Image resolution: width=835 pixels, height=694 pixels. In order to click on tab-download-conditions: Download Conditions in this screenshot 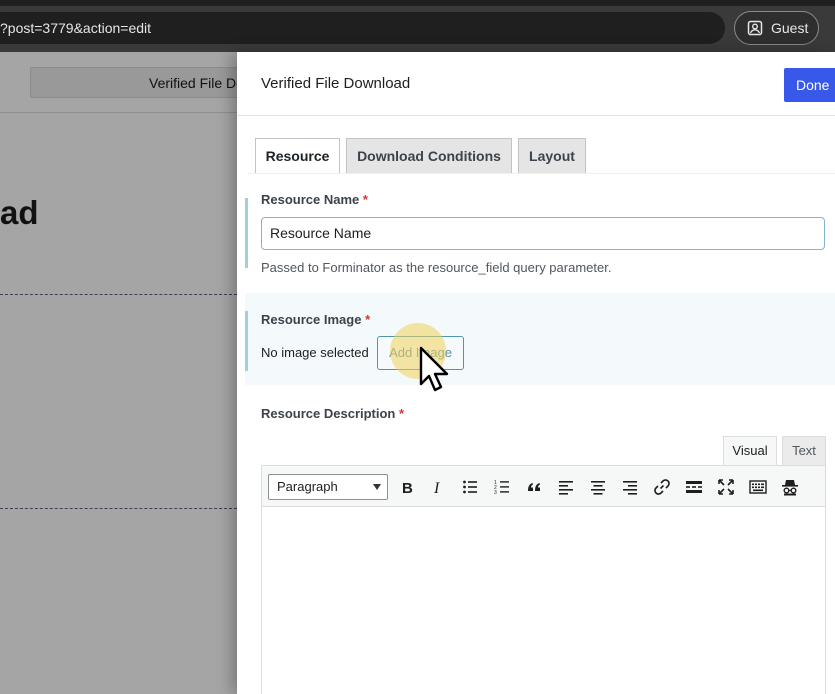, I will do `click(429, 156)`.